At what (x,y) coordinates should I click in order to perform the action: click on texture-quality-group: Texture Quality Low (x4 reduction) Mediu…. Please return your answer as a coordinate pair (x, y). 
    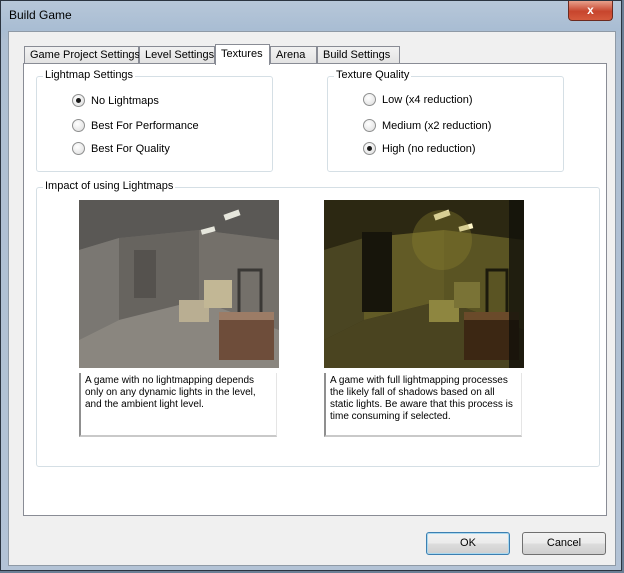
    Looking at the image, I should click on (445, 120).